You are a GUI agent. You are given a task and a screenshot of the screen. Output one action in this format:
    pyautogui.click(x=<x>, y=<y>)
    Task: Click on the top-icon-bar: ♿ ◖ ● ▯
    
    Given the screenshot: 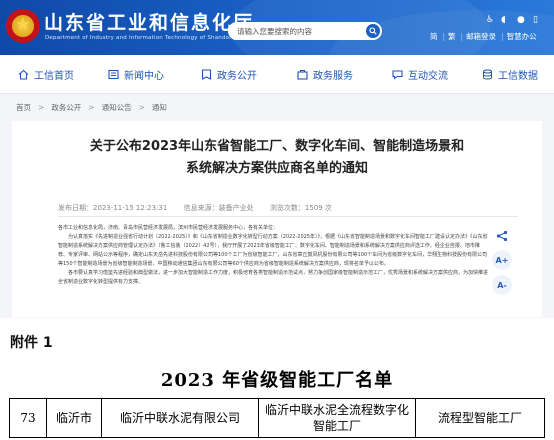 What is the action you would take?
    pyautogui.click(x=516, y=21)
    